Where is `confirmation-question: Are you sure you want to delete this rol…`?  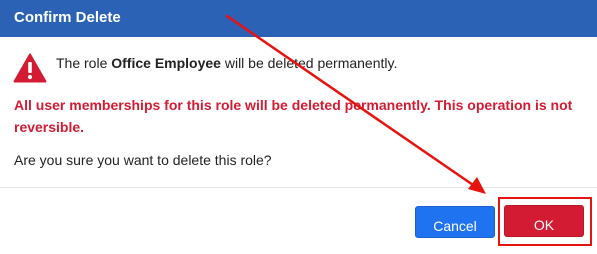 confirmation-question: Are you sure you want to delete this rol… is located at coordinates (143, 160).